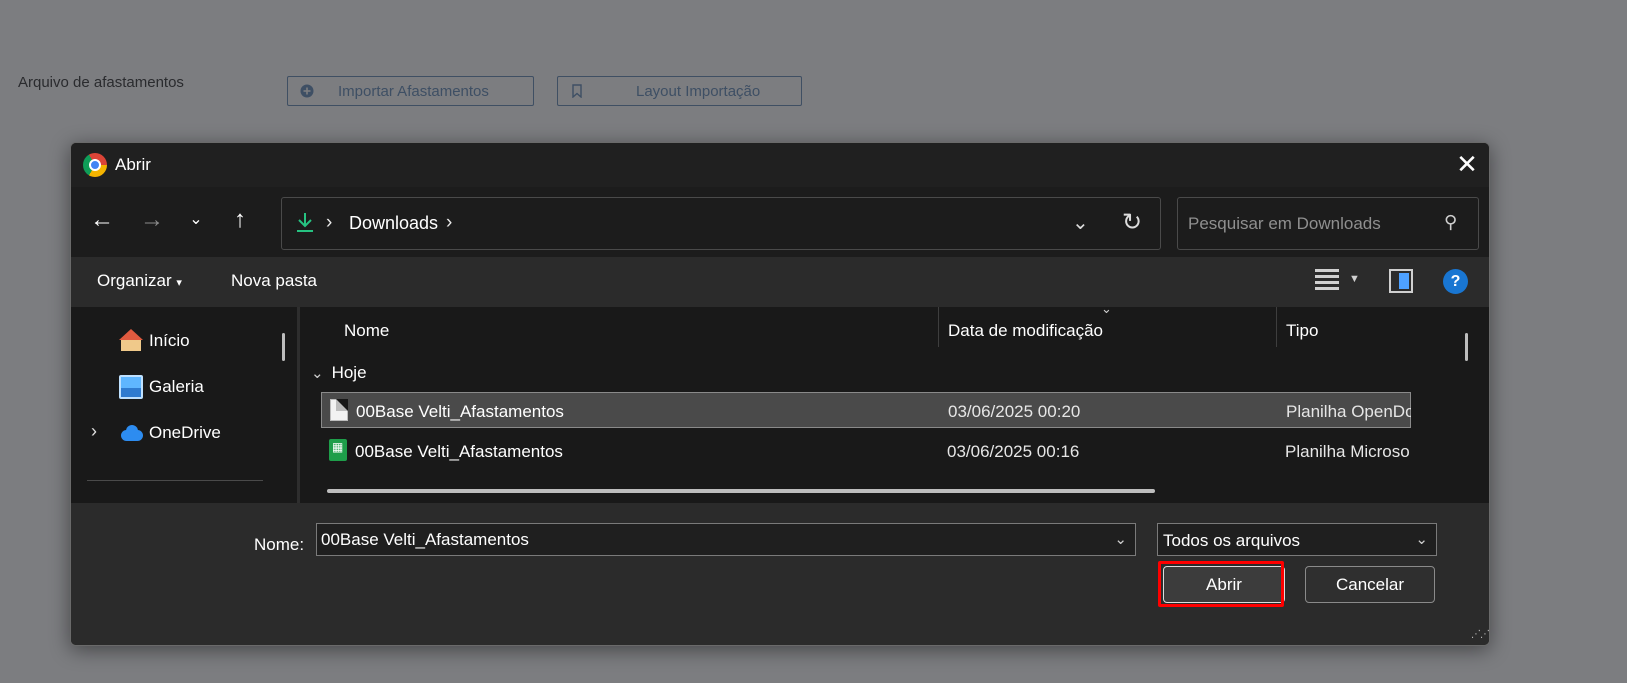  Describe the element at coordinates (185, 432) in the screenshot. I see `nav-item-label: OneDrive` at that location.